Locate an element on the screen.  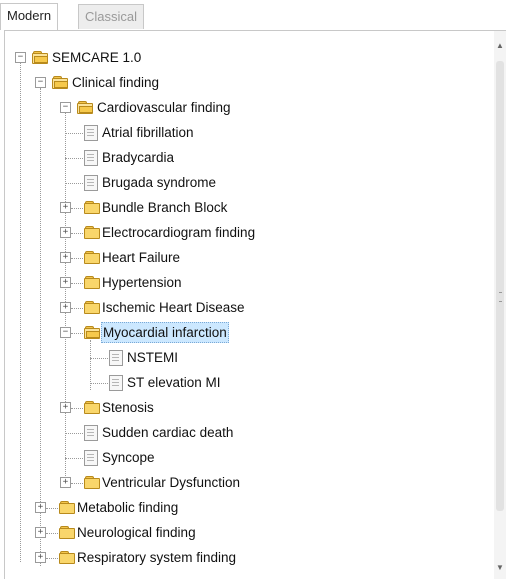
tree-node-label: NSTEMI is located at coordinates (152, 357).